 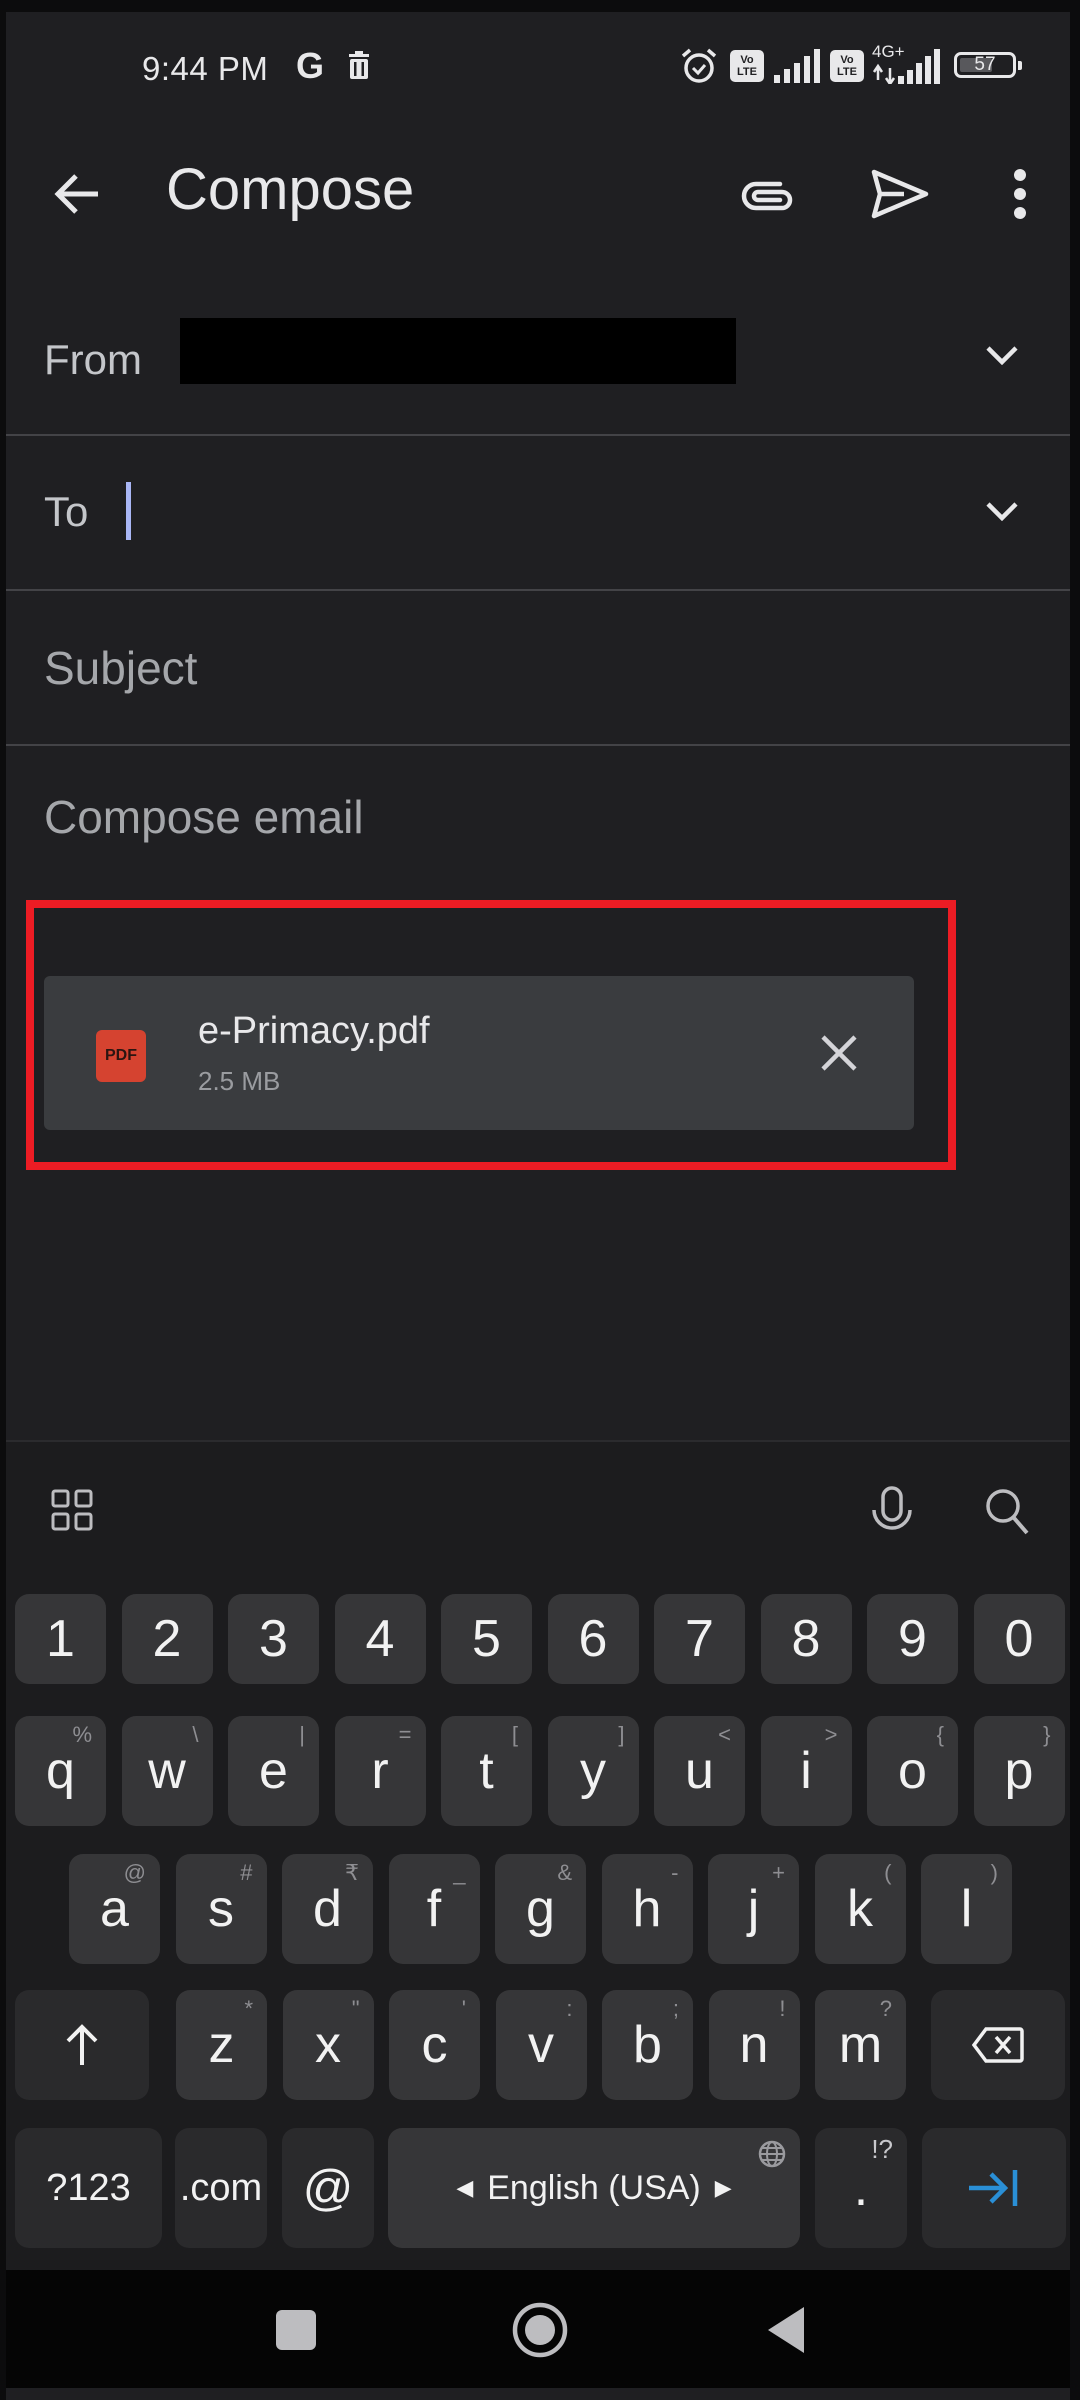 I want to click on tab-next-icon, so click(x=993, y=2188).